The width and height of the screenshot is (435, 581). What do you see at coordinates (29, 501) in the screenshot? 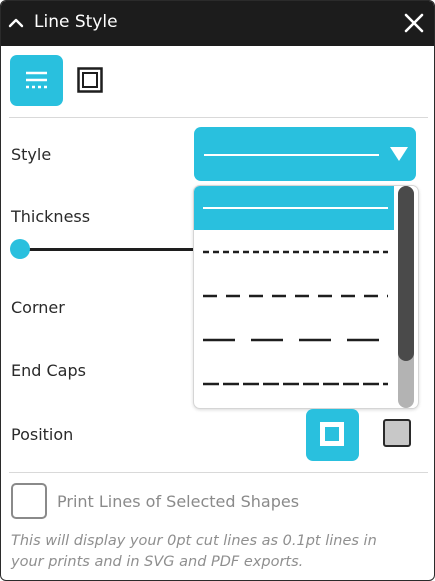
I see `print-lines-checkbox` at bounding box center [29, 501].